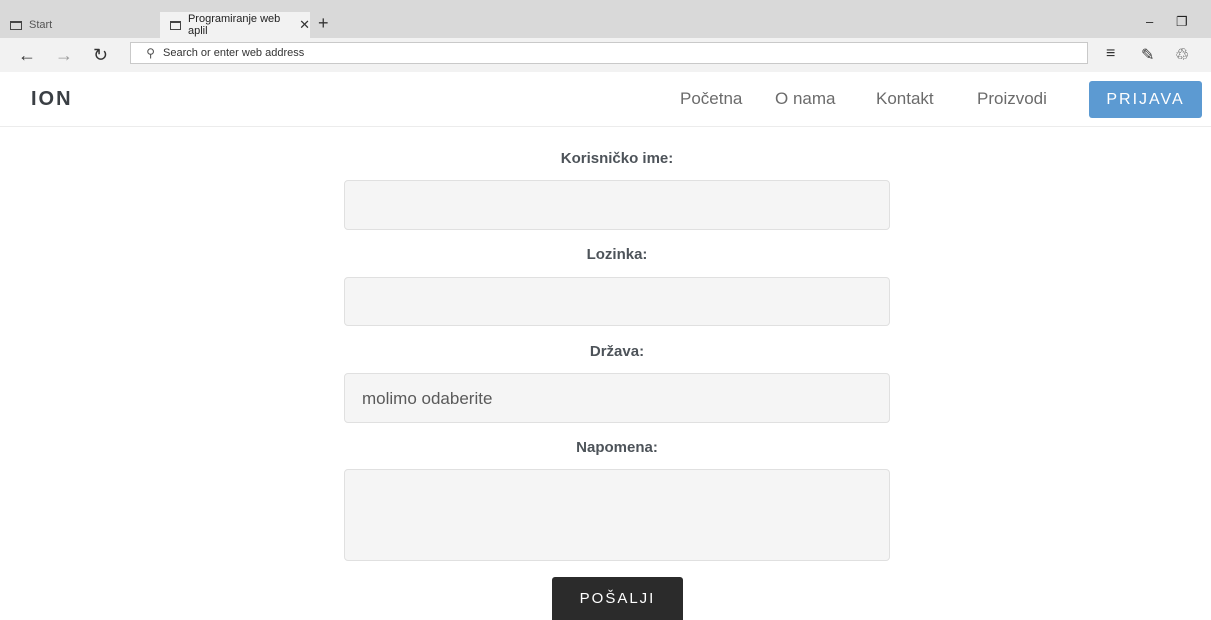 Image resolution: width=1211 pixels, height=620 pixels. What do you see at coordinates (323, 23) in the screenshot?
I see `new-tab-icon: +` at bounding box center [323, 23].